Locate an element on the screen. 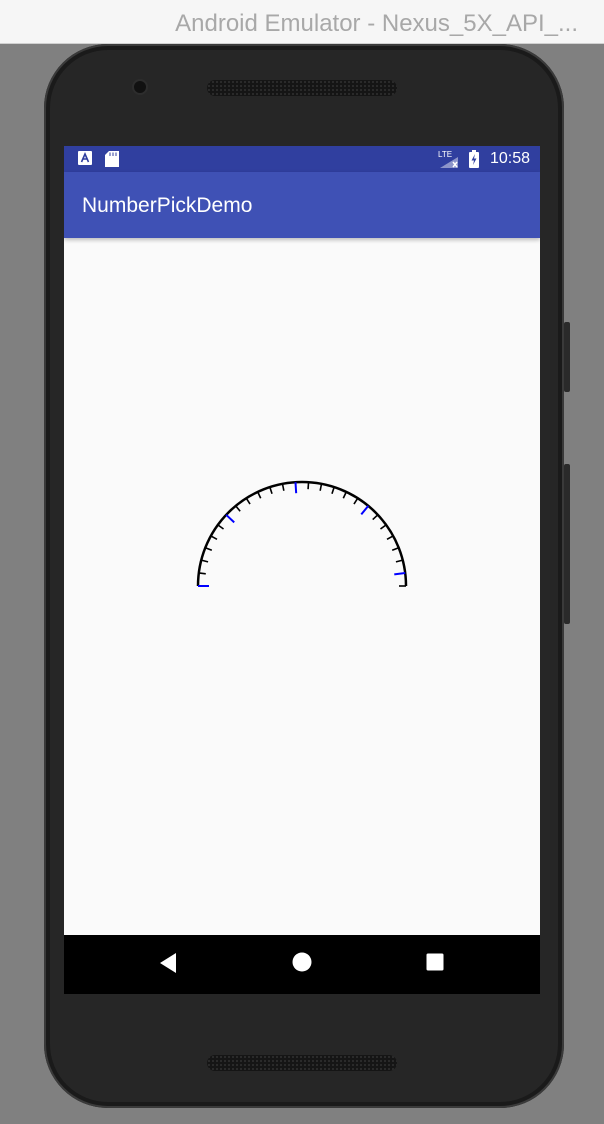 Image resolution: width=604 pixels, height=1124 pixels. bottom-speaker is located at coordinates (302, 1063).